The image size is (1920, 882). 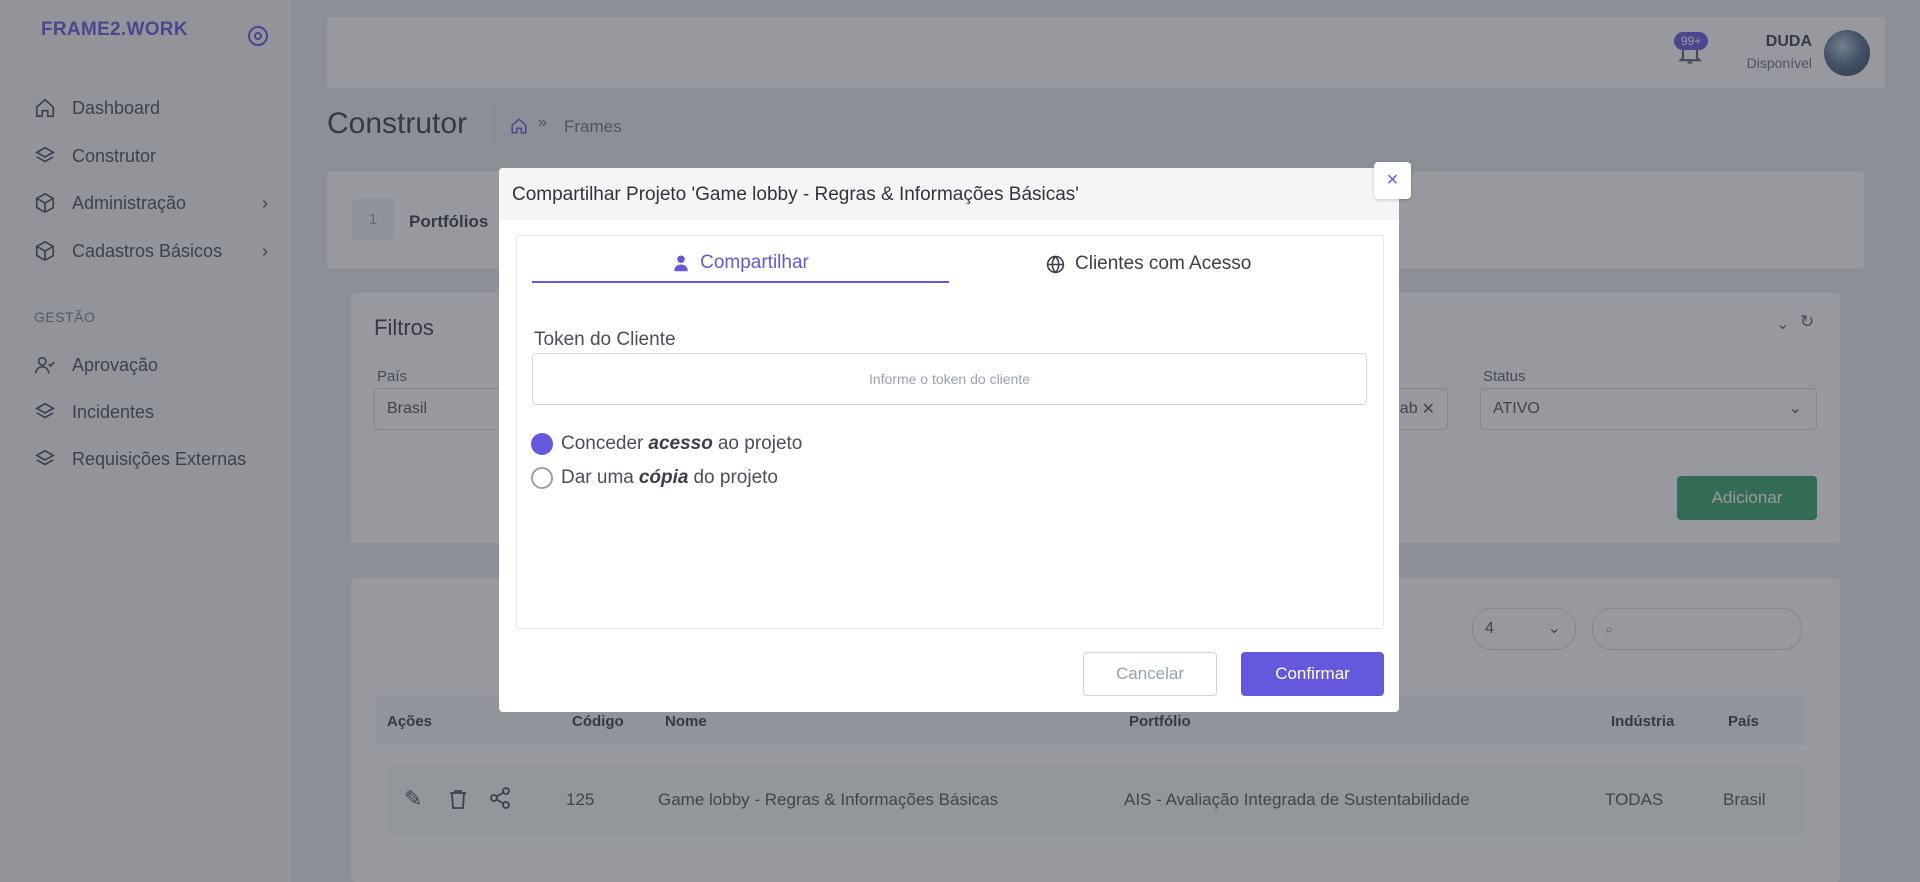 I want to click on radio-grant-access: Conceder acesso ao projeto, so click(x=666, y=444).